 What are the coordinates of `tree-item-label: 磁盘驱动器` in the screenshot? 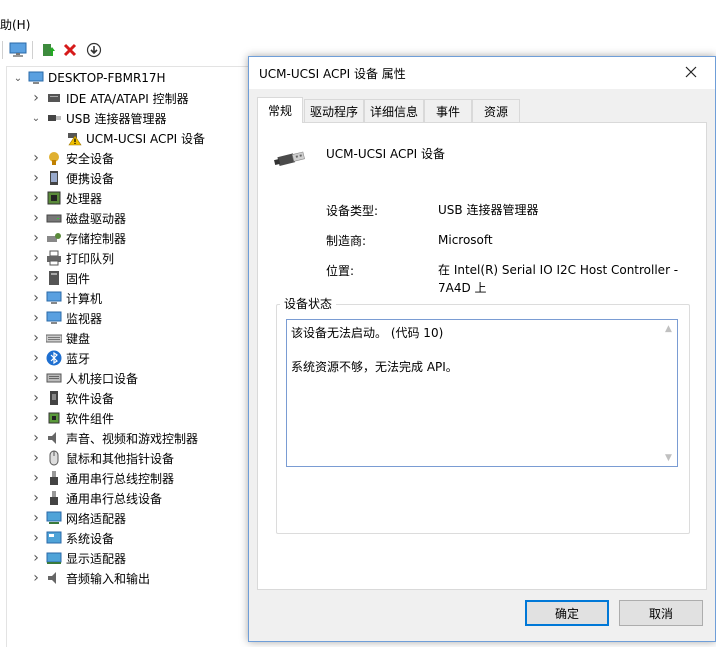 It's located at (96, 218).